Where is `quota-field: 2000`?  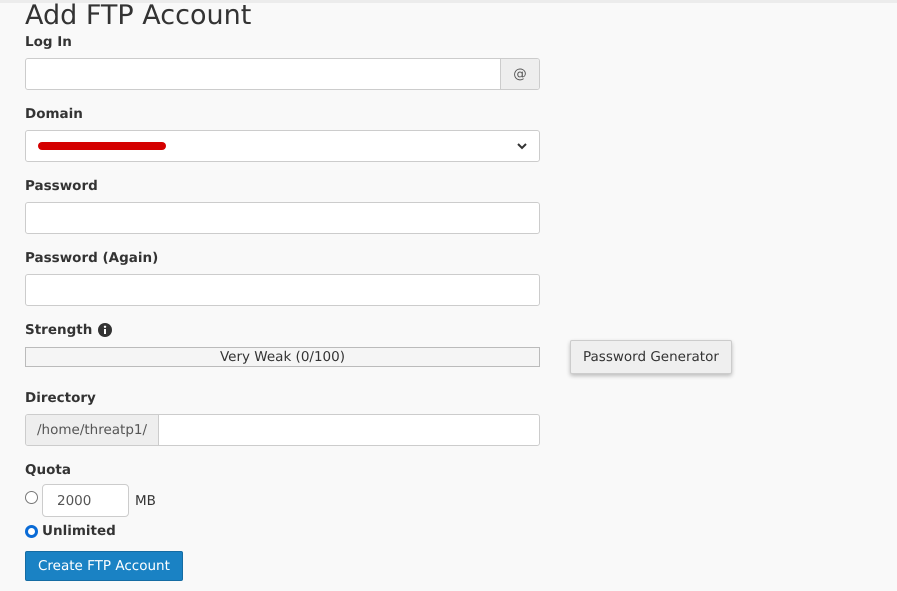 quota-field: 2000 is located at coordinates (85, 500).